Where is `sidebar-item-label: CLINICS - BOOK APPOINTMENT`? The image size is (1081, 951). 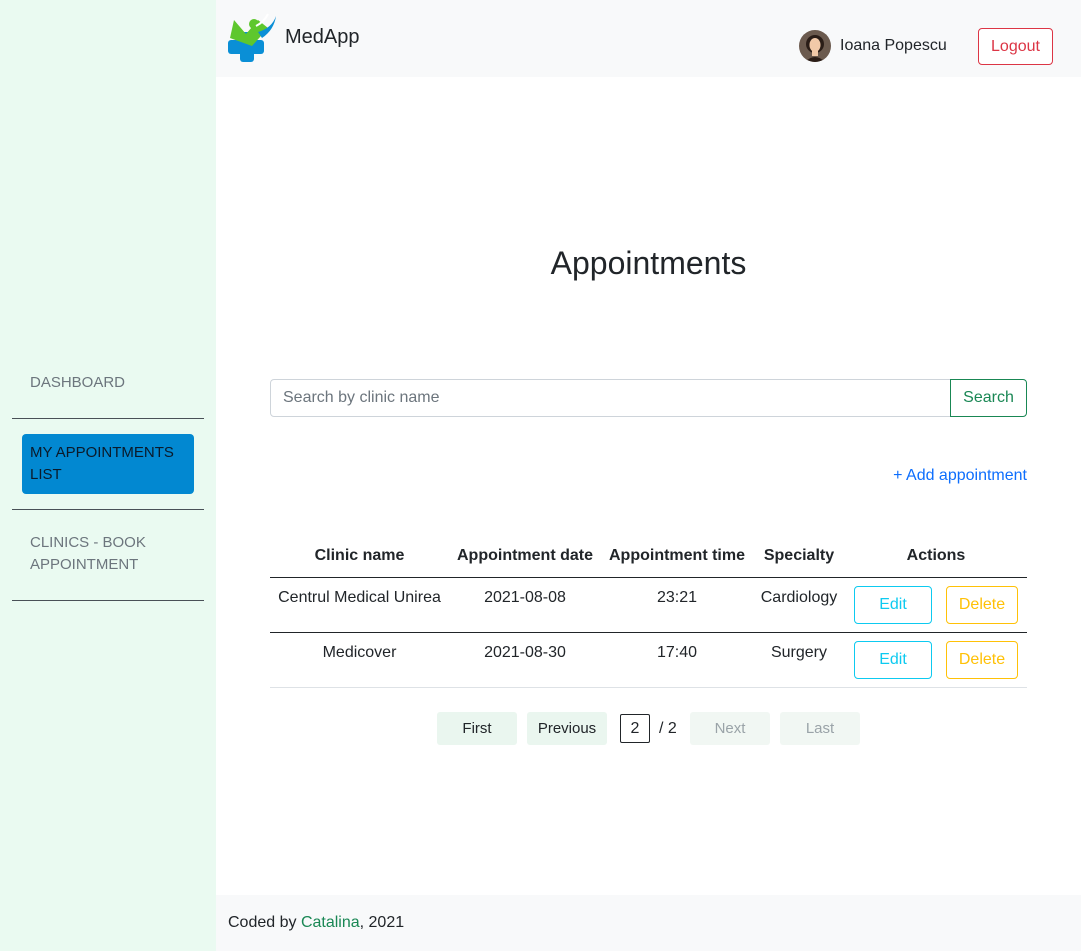
sidebar-item-label: CLINICS - BOOK APPOINTMENT is located at coordinates (88, 553).